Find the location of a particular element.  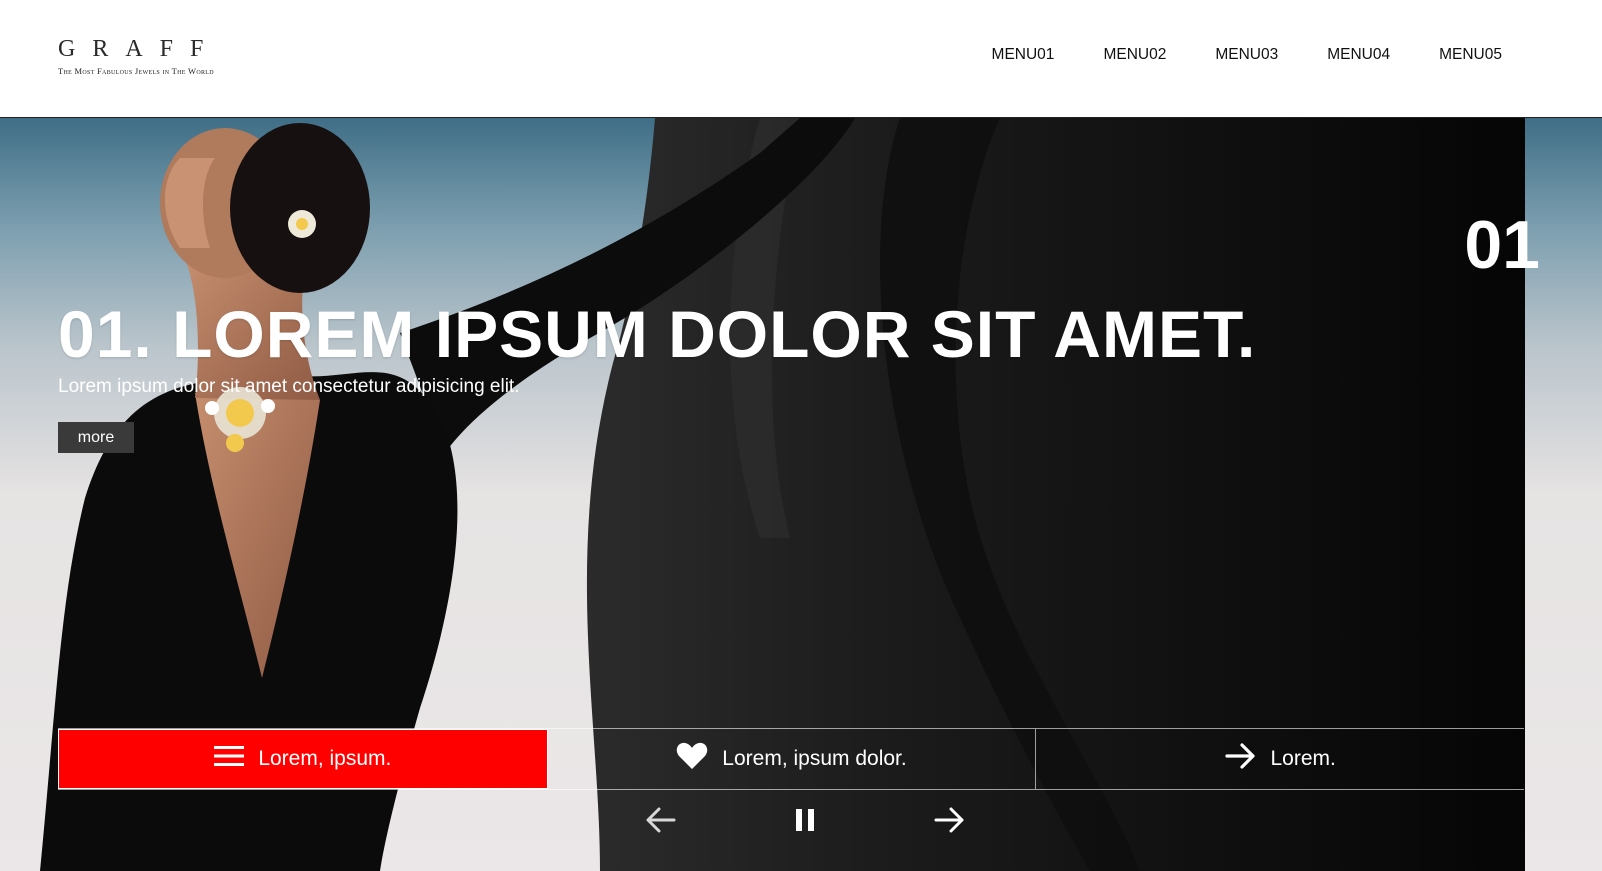

arrow-left-icon is located at coordinates (660, 822).